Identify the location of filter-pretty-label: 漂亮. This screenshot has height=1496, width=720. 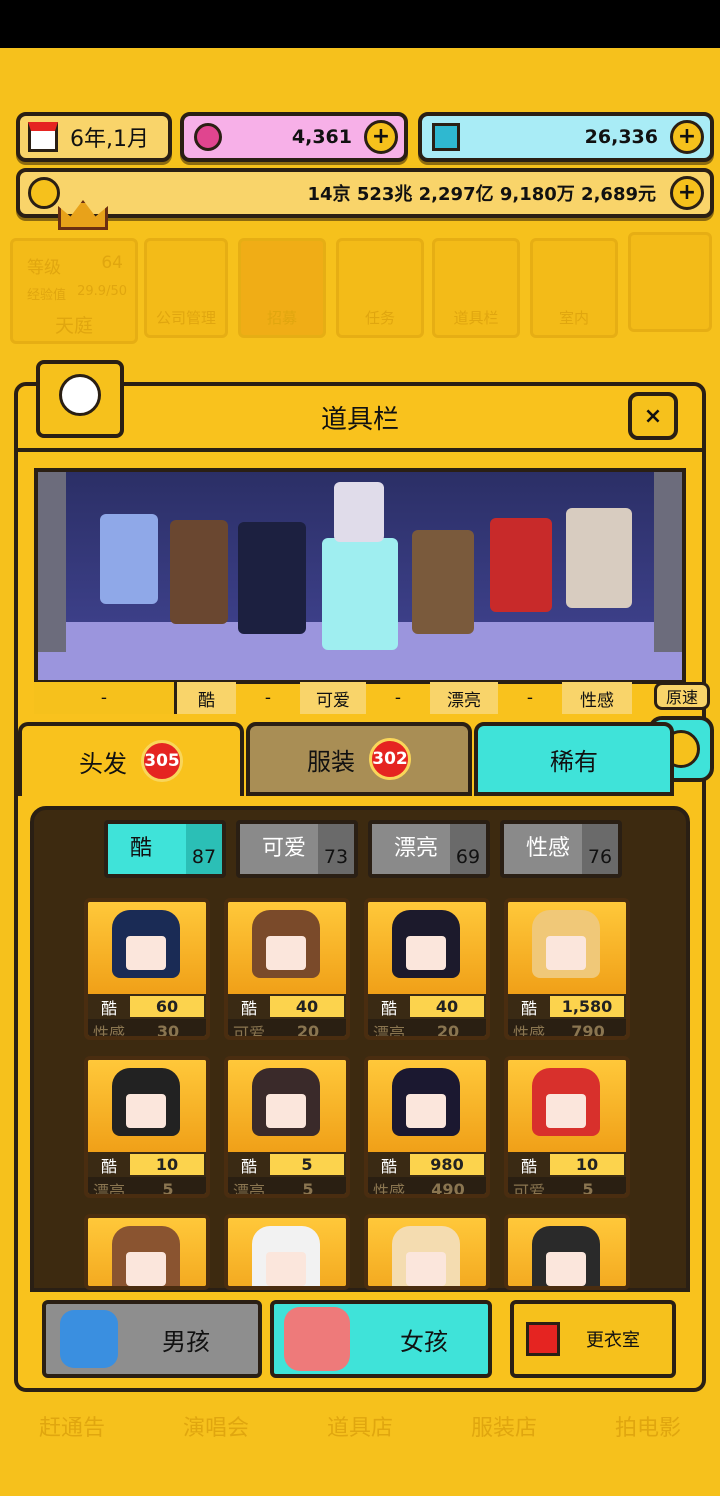
(416, 848).